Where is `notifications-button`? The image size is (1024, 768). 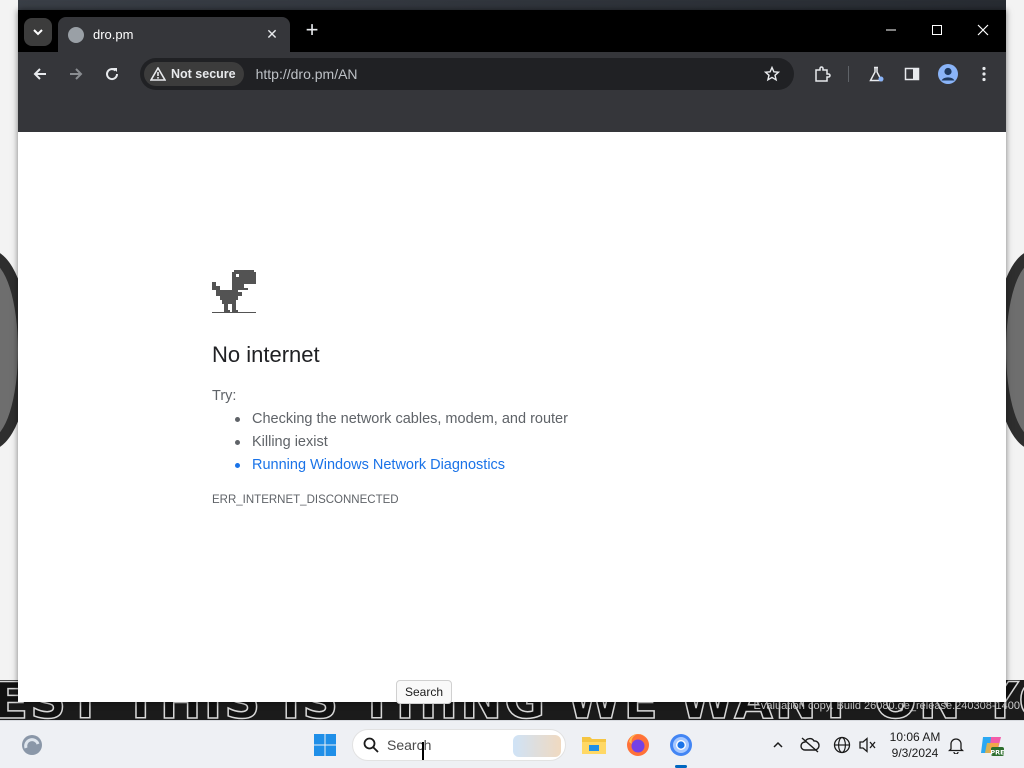 notifications-button is located at coordinates (956, 745).